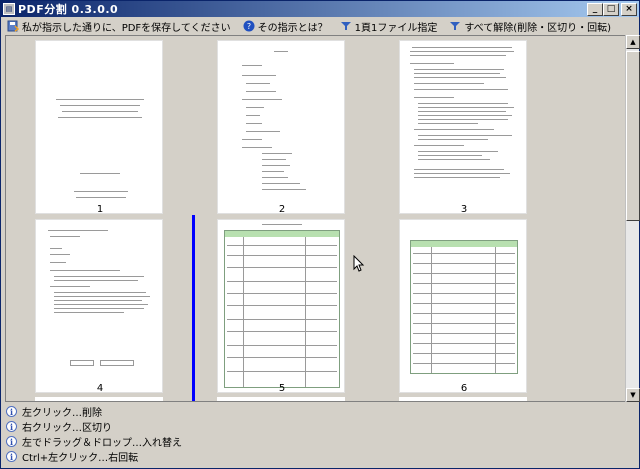 The image size is (640, 469). Describe the element at coordinates (13, 26) in the screenshot. I see `save-icon` at that location.